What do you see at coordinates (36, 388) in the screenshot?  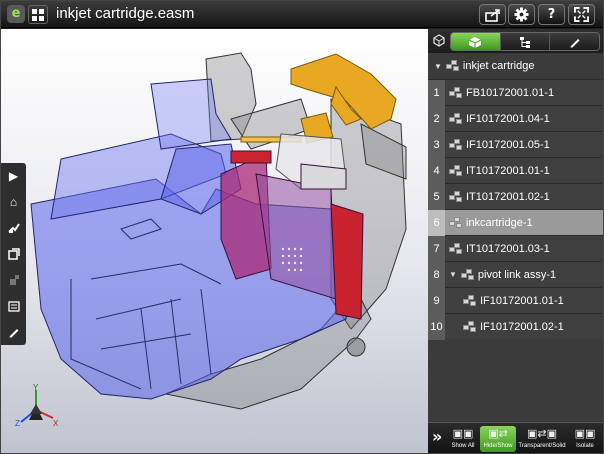 I see `triad-y-label: Y` at bounding box center [36, 388].